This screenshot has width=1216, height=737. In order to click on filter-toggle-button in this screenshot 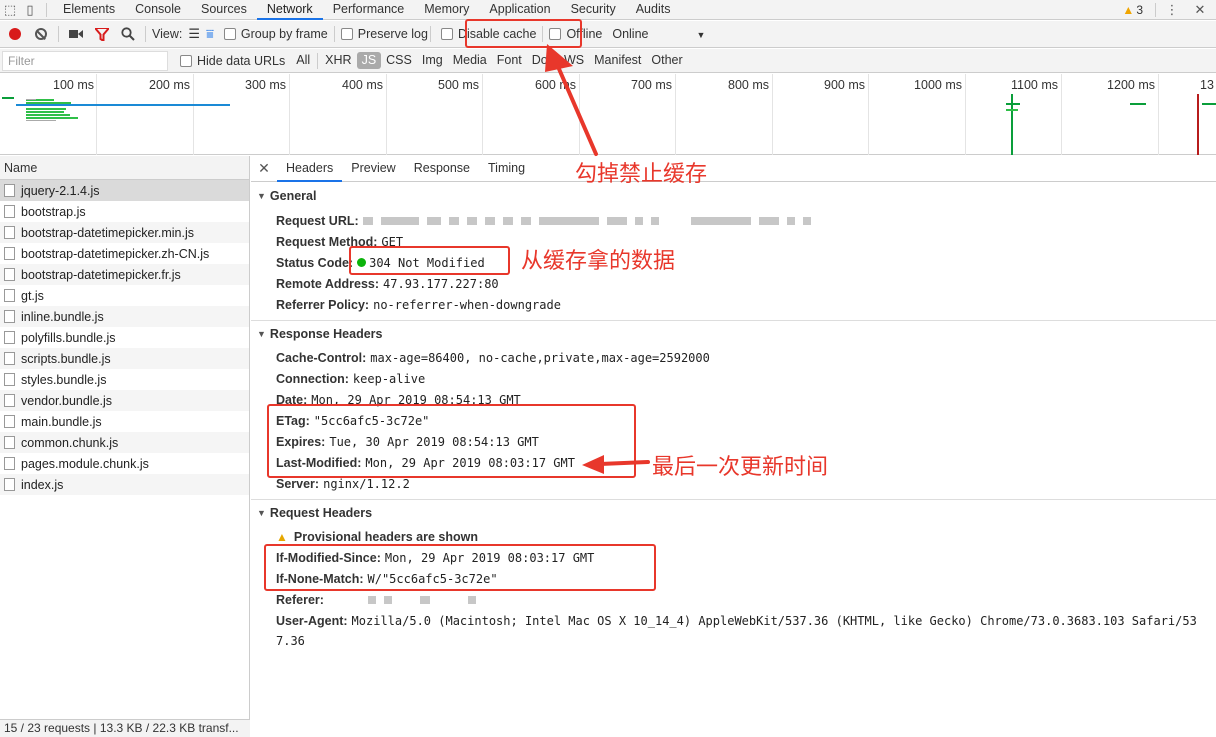, I will do `click(102, 34)`.